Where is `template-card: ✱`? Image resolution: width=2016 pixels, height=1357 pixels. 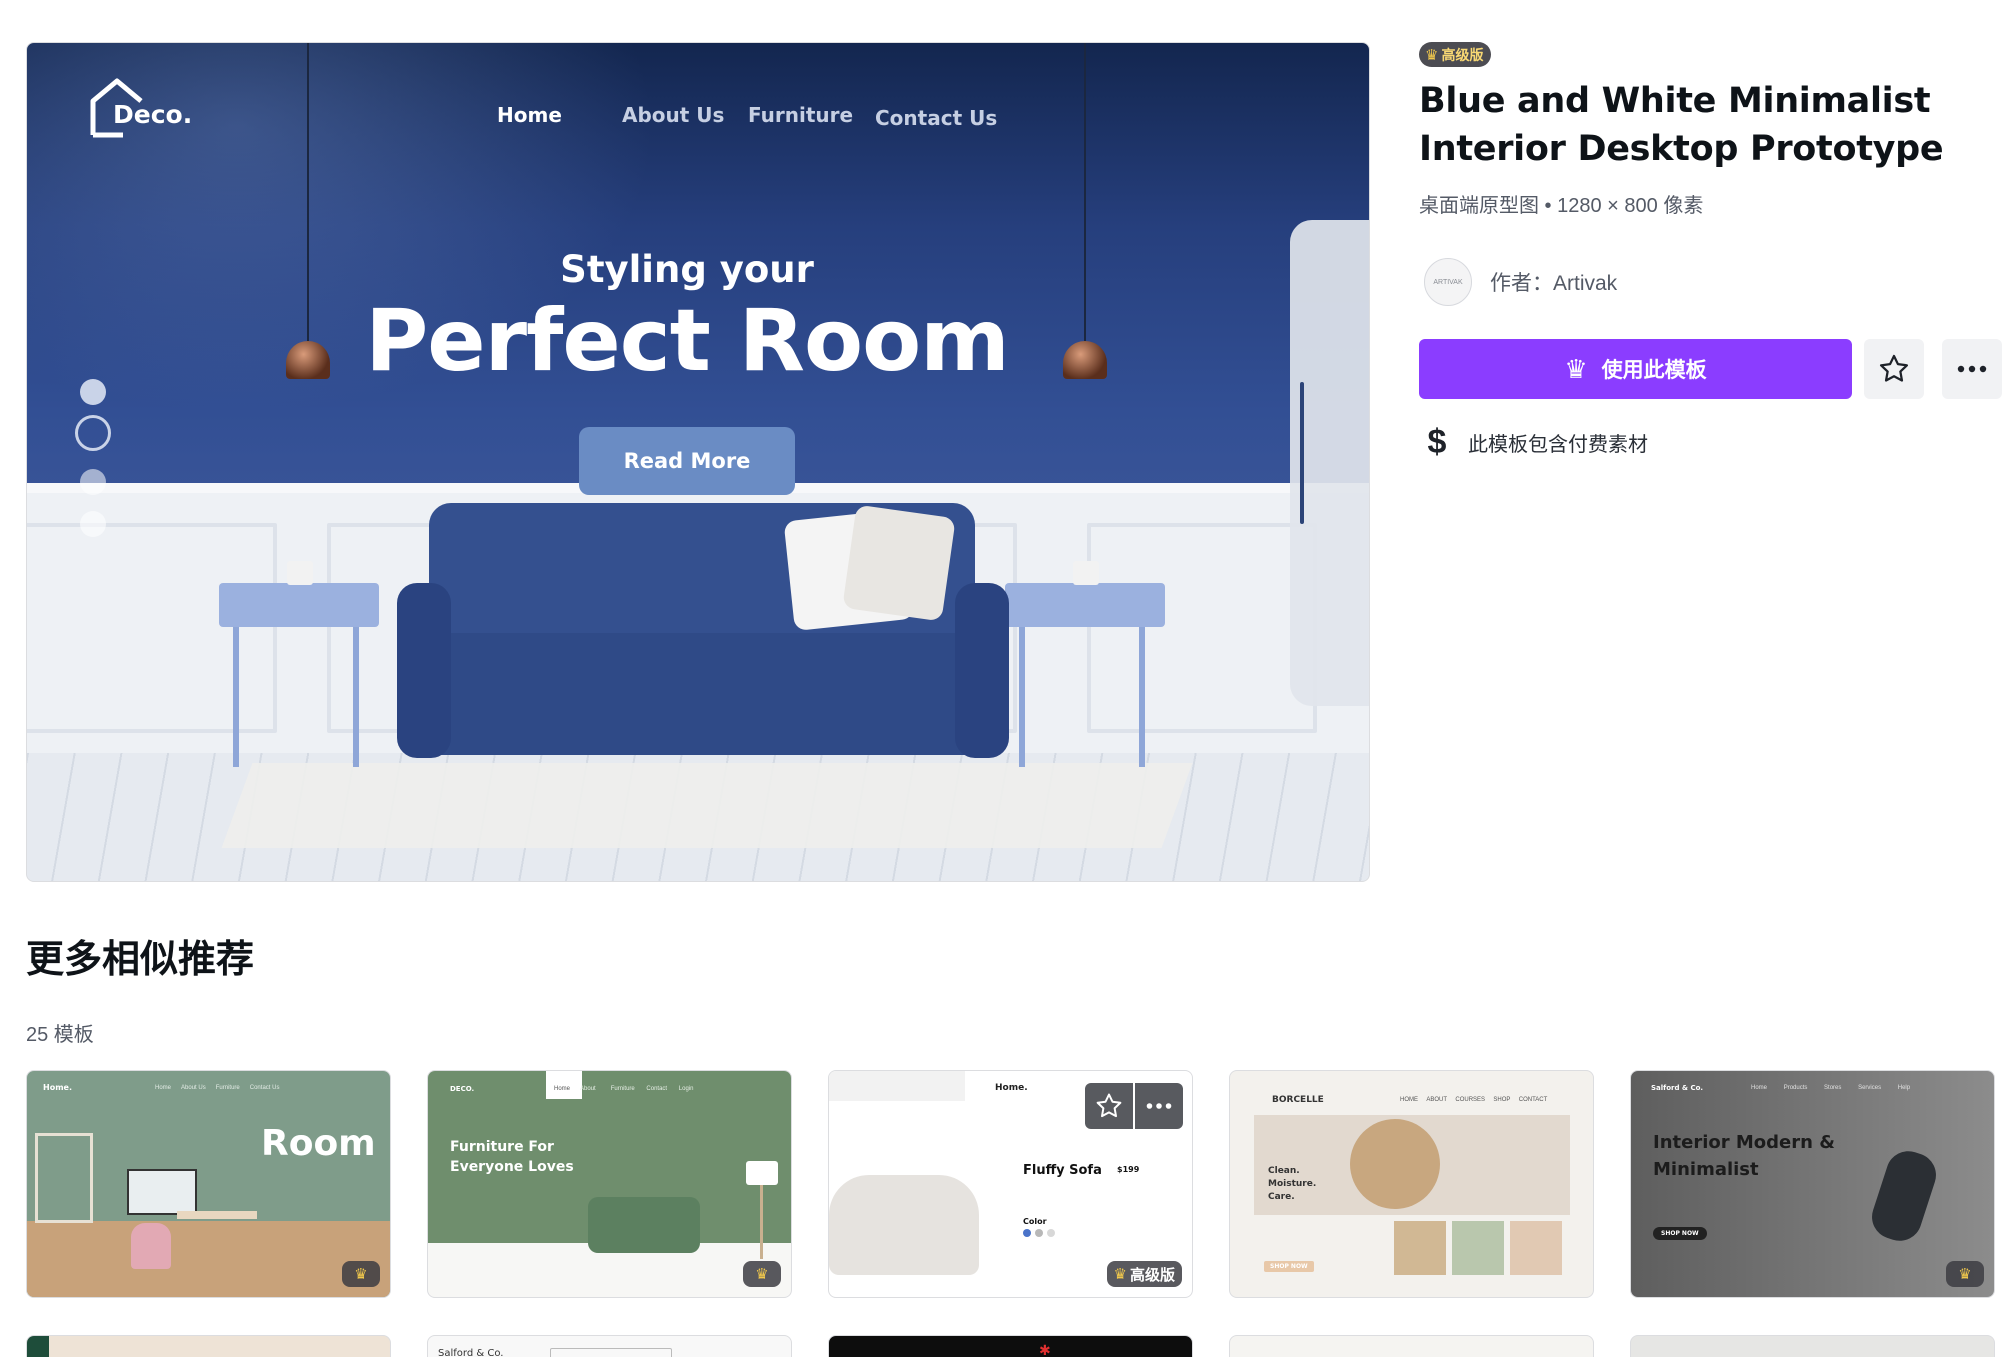
template-card: ✱ is located at coordinates (1010, 1346).